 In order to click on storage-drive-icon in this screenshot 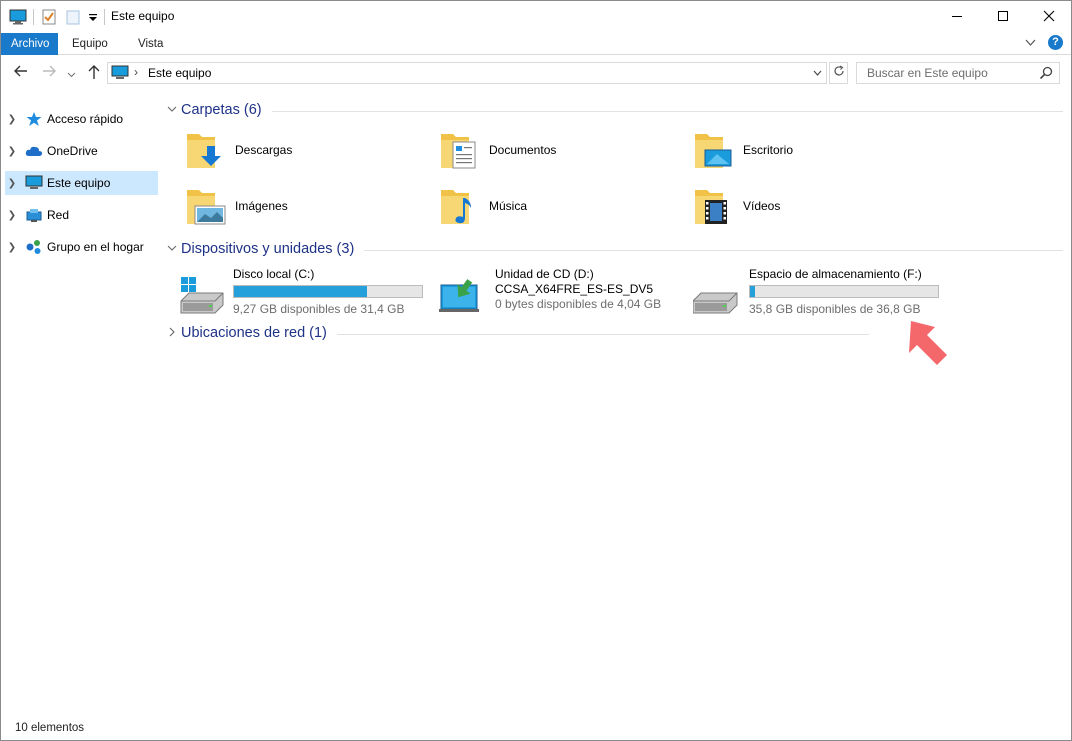, I will do `click(716, 295)`.